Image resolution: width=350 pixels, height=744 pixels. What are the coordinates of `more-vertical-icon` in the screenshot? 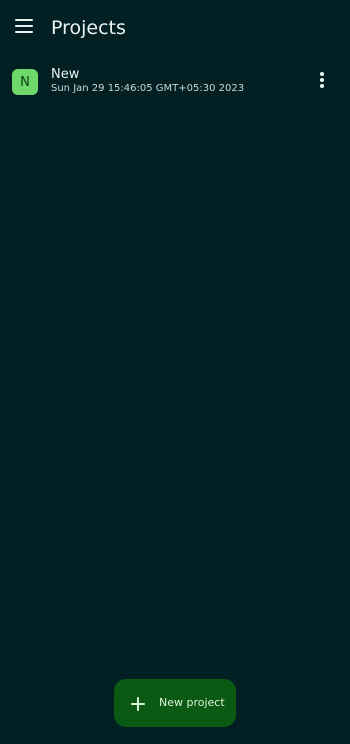 It's located at (322, 82).